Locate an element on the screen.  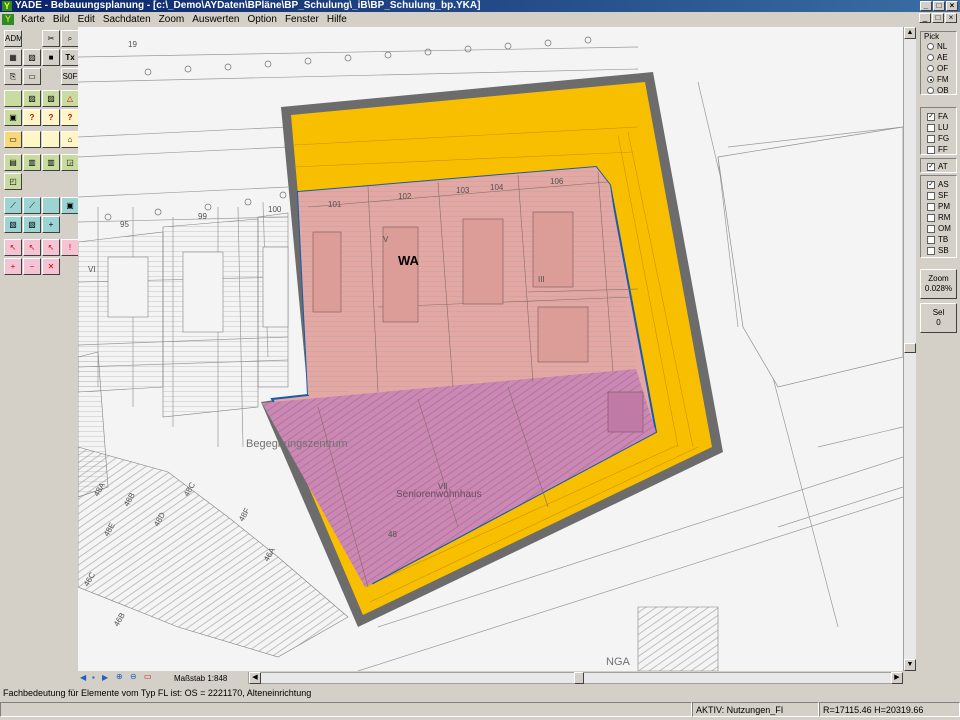
select-add-icon: + is located at coordinates (13, 266).